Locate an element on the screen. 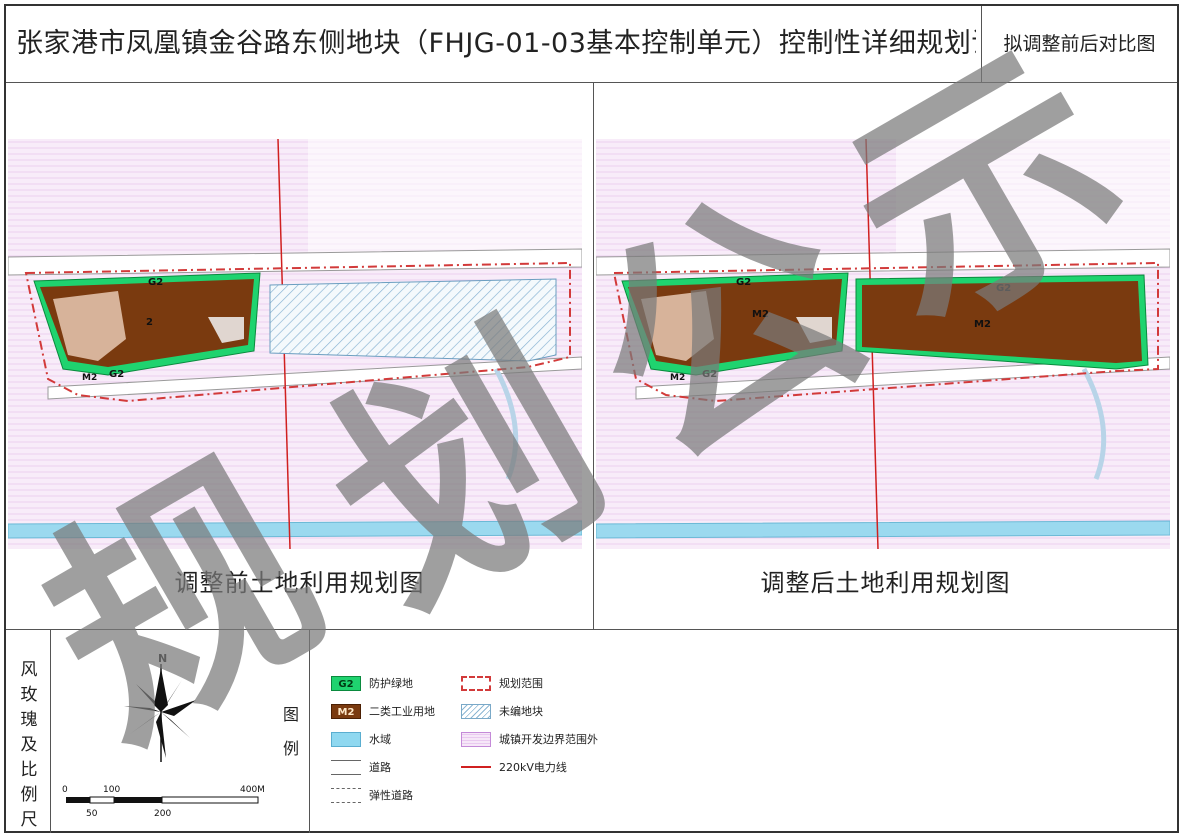 Image resolution: width=1185 pixels, height=839 pixels. legend-item-boundary: 规划范围 is located at coordinates (502, 683).